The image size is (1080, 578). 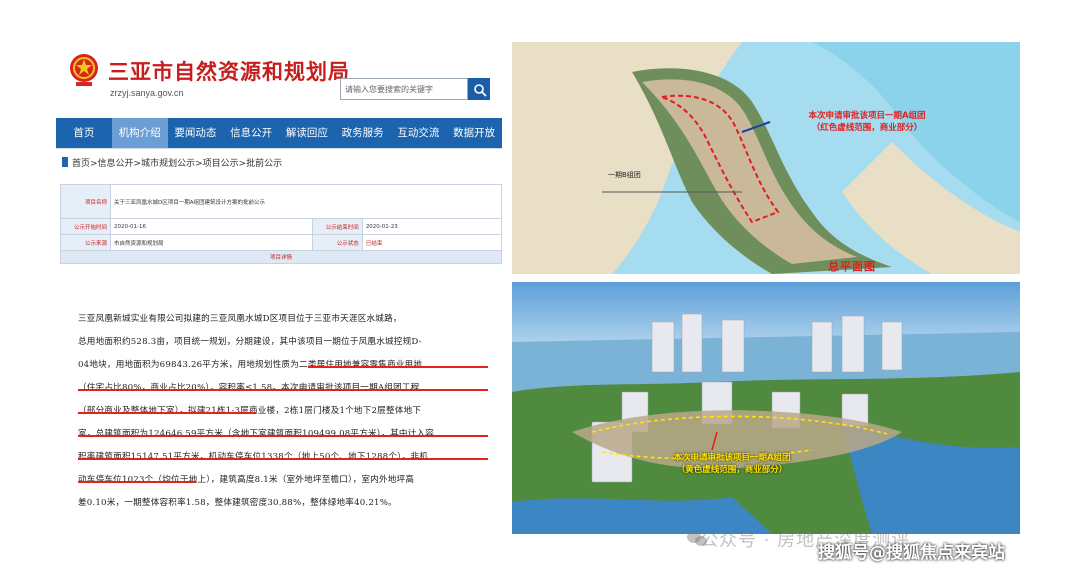 I want to click on aerial-caption-line: （黄色虚线范围，商业部分）, so click(x=732, y=470).